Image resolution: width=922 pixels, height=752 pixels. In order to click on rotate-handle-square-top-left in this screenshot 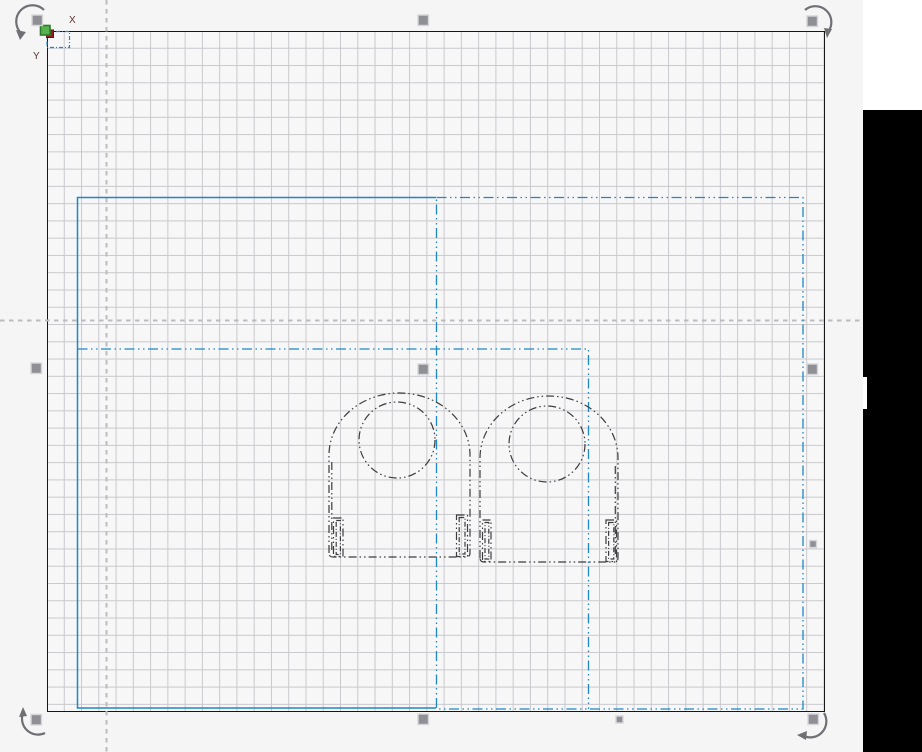, I will do `click(37, 20)`.